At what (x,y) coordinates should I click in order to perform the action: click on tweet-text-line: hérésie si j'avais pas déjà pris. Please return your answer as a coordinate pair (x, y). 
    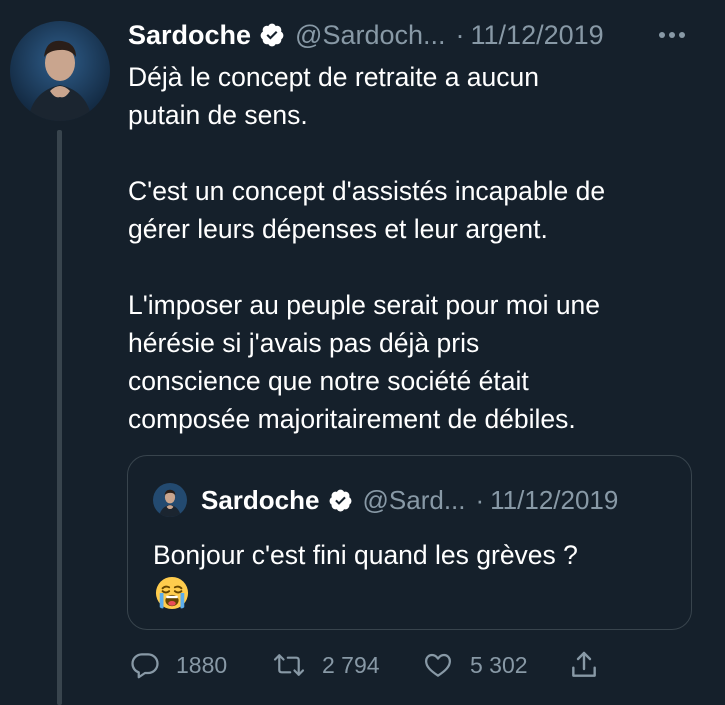
    Looking at the image, I should click on (304, 343).